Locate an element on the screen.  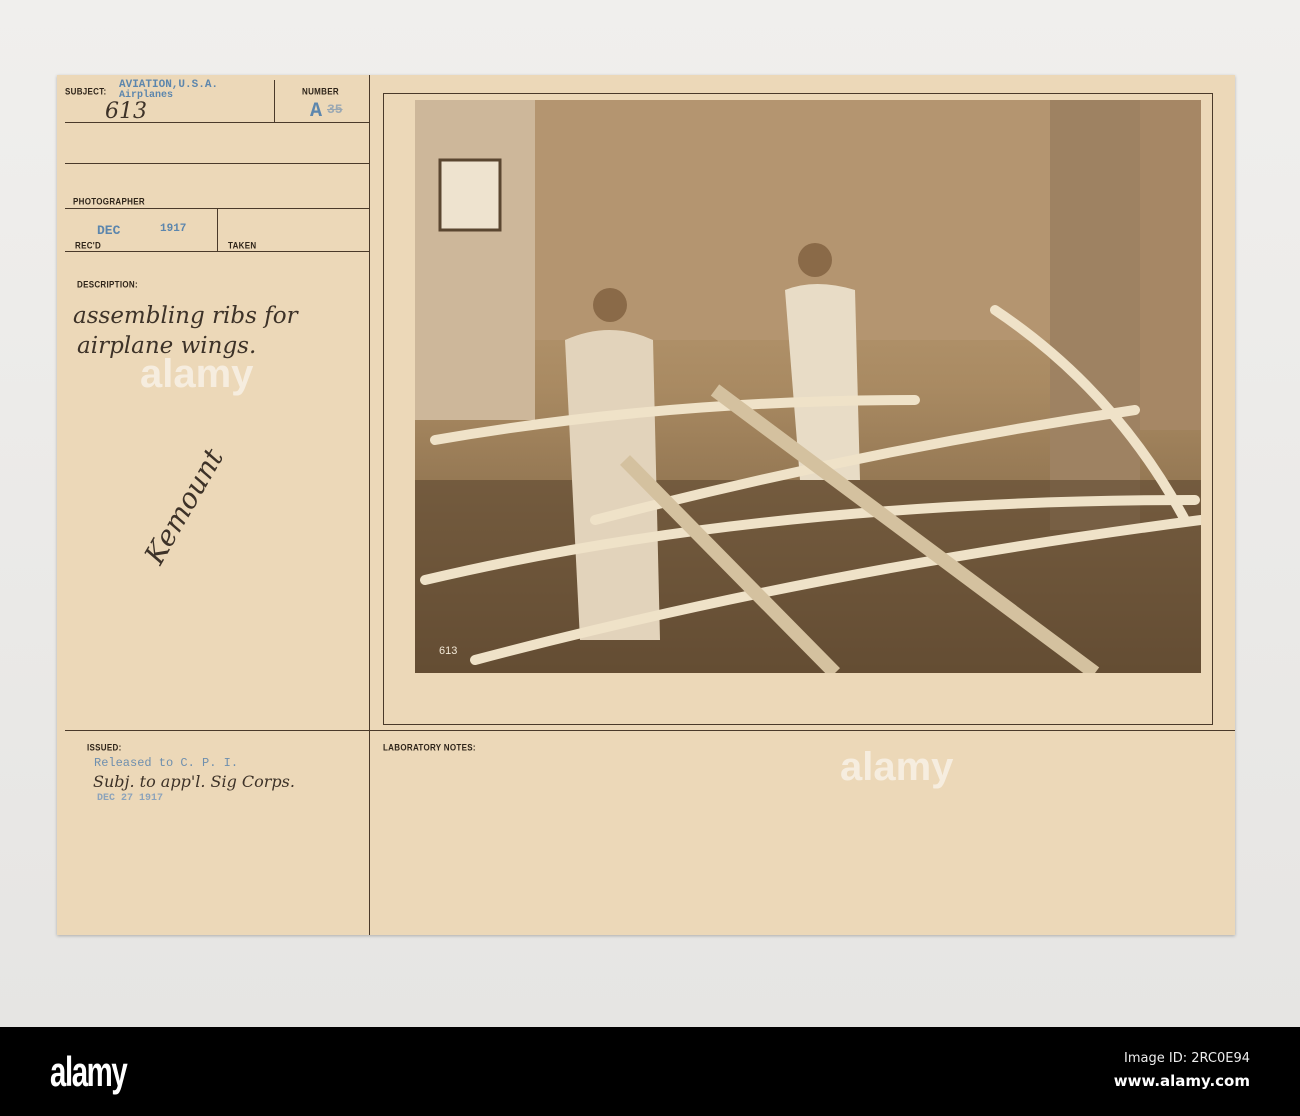
number-struck: 35 is located at coordinates (335, 109).